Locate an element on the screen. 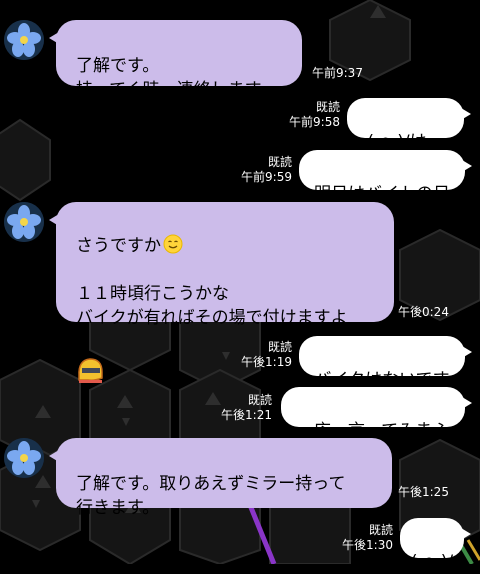 Image resolution: width=480 pixels, height=574 pixels. message-meta: 既読 午後1:21 is located at coordinates (244, 408).